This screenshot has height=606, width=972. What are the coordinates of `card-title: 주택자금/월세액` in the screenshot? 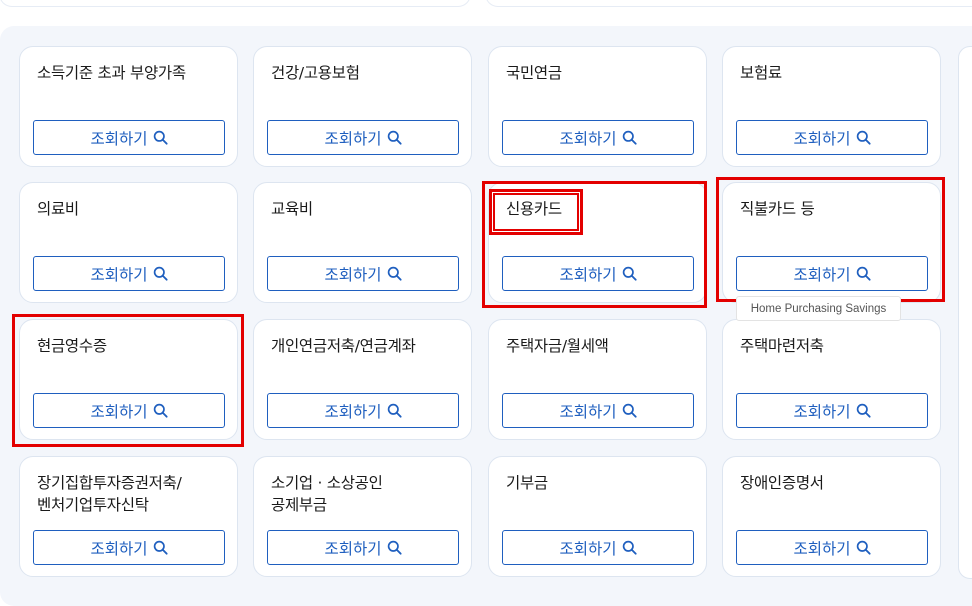 It's located at (557, 346).